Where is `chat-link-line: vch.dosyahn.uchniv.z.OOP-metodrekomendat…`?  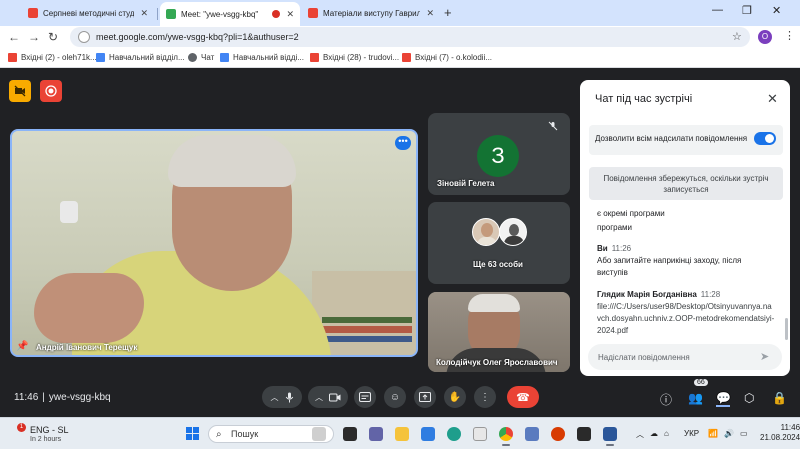
chat-link-line: vch.dosyahn.uchniv.z.OOP-metodrekomendat… is located at coordinates (685, 318).